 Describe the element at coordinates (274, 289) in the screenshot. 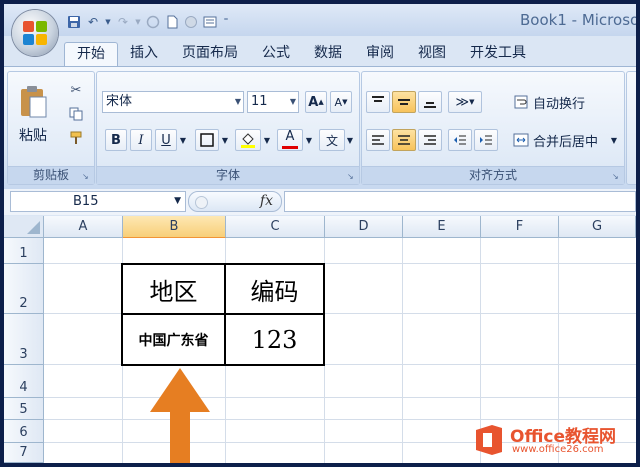

I see `cell-c2: 编码` at that location.